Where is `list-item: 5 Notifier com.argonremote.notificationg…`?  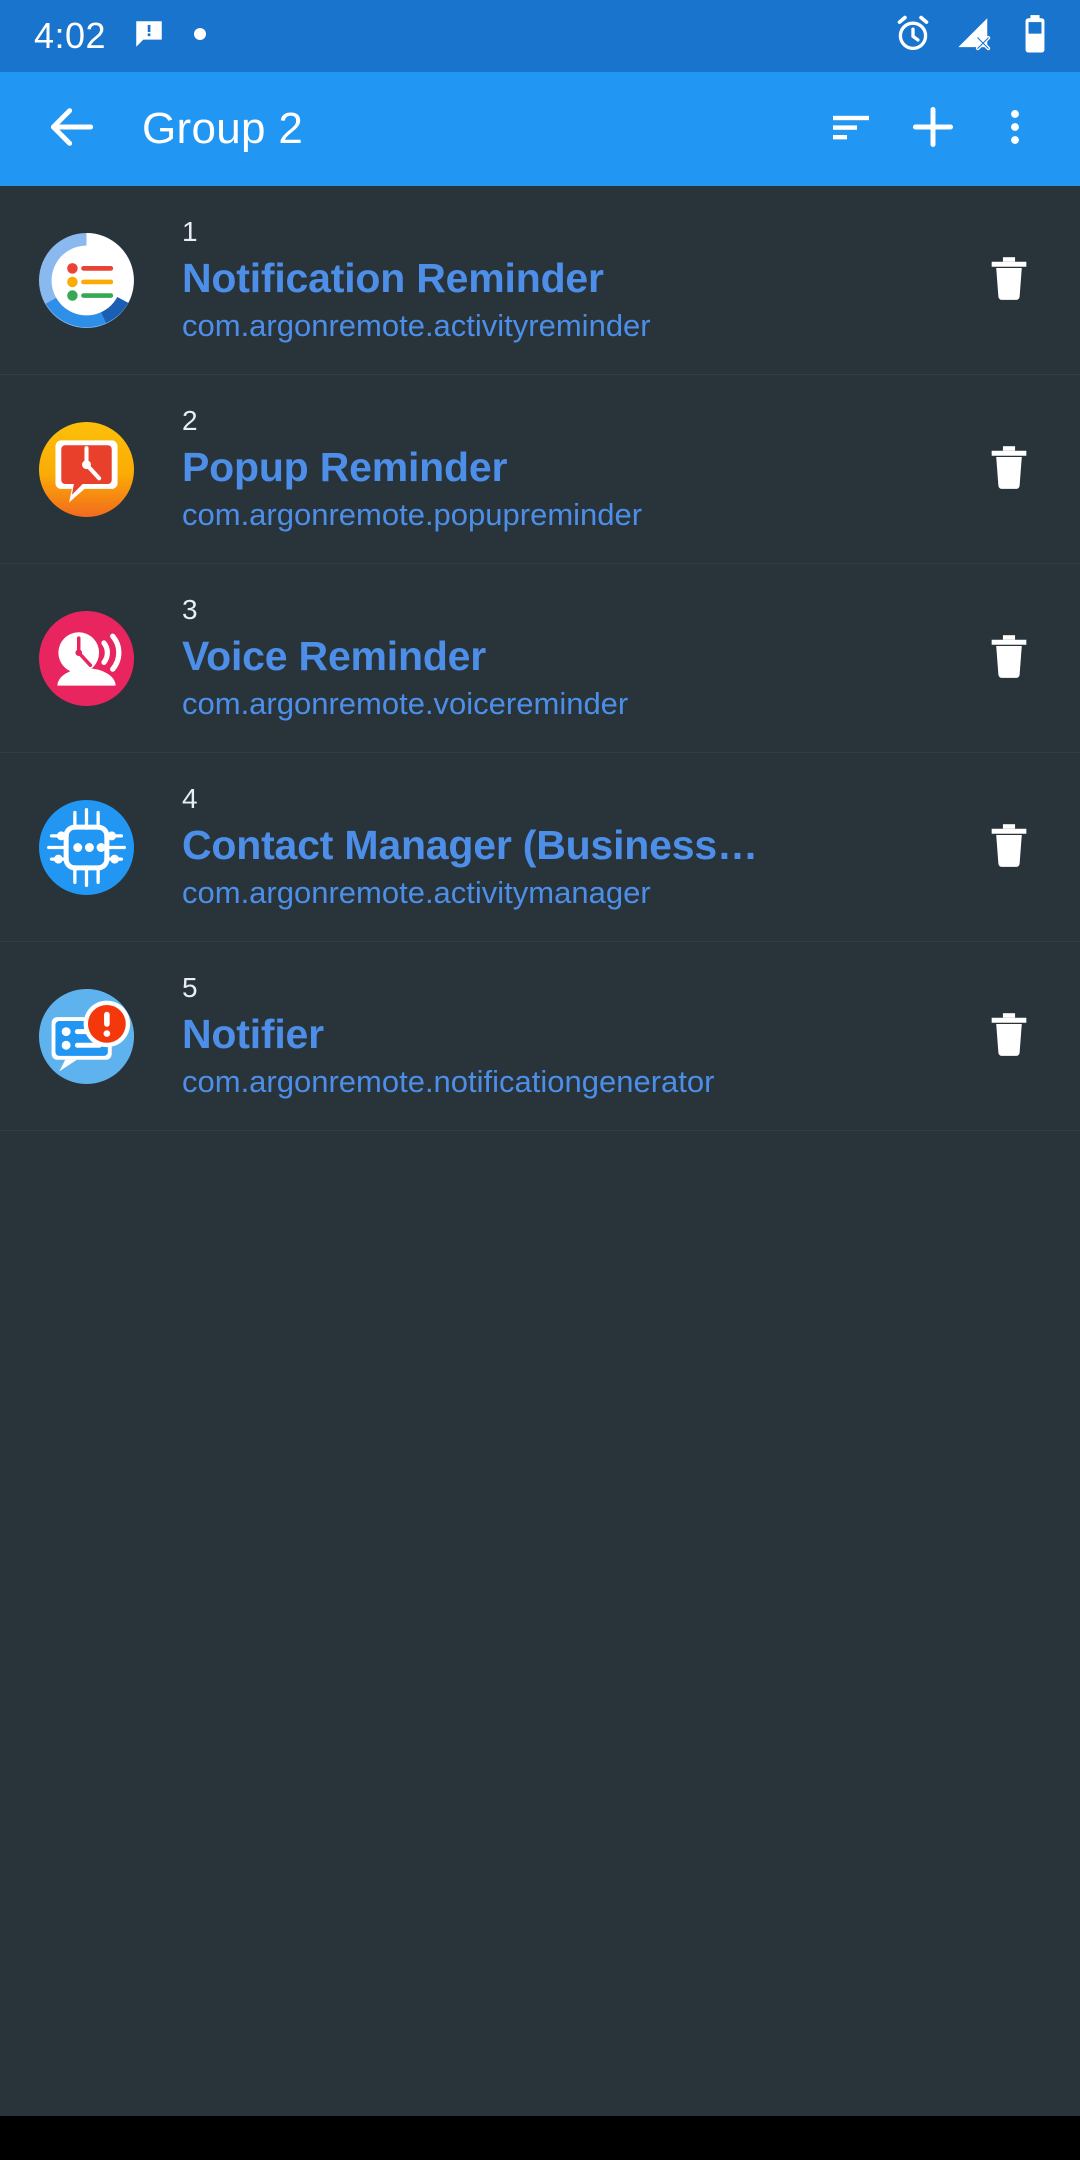 list-item: 5 Notifier com.argonremote.notificationg… is located at coordinates (540, 1036).